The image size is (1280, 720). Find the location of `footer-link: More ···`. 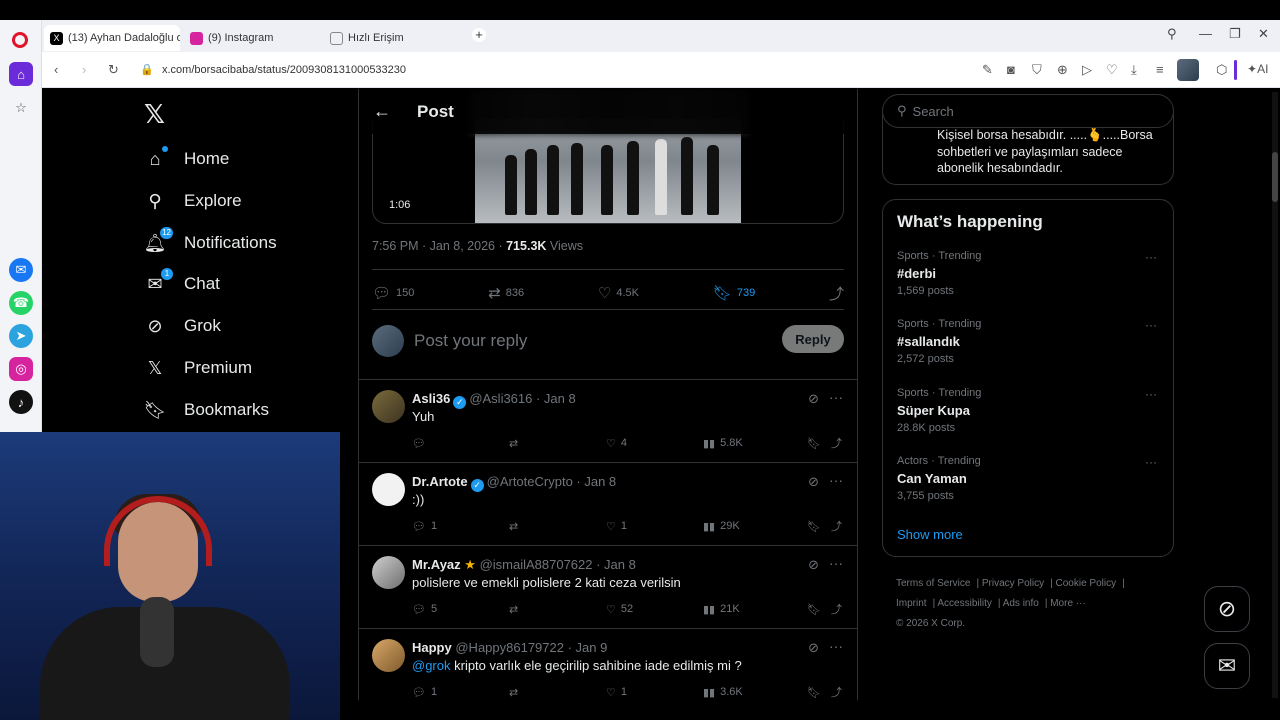

footer-link: More ··· is located at coordinates (1068, 603).